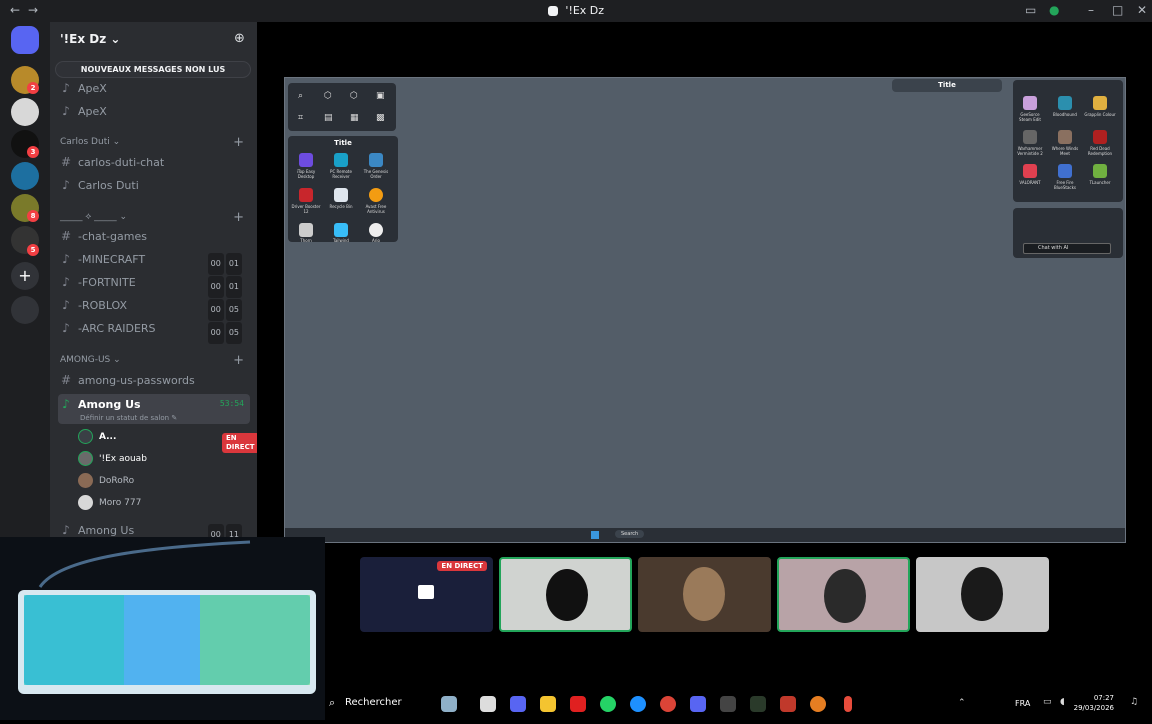 The height and width of the screenshot is (724, 1152). What do you see at coordinates (1054, 10) in the screenshot?
I see `help-icon: ●` at bounding box center [1054, 10].